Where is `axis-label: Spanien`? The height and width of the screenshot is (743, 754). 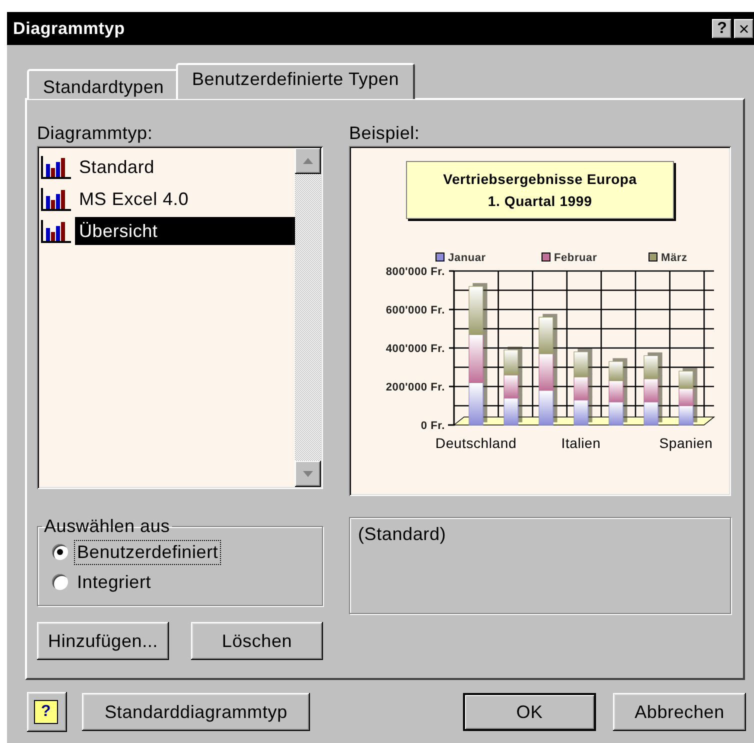 axis-label: Spanien is located at coordinates (686, 443).